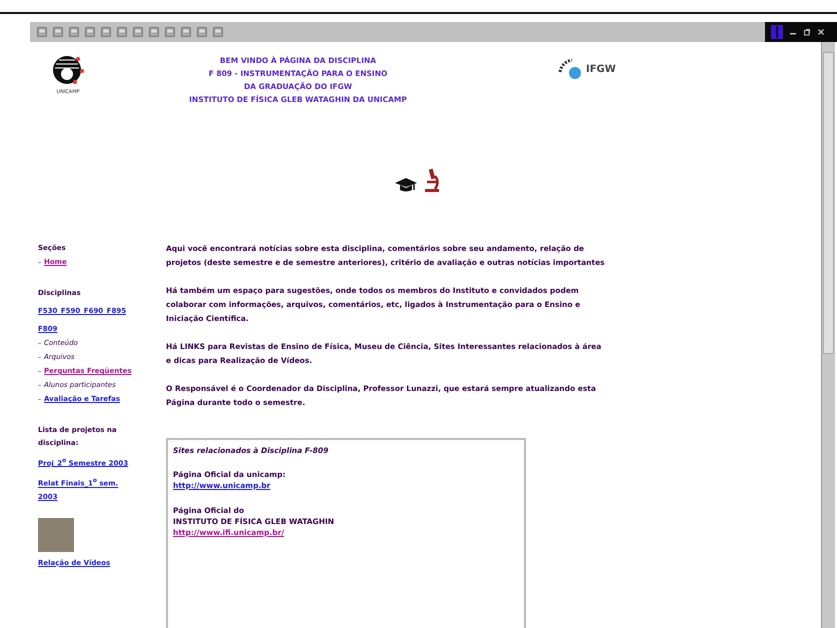 This screenshot has height=628, width=837. What do you see at coordinates (571, 69) in the screenshot?
I see `institute-logo-icon` at bounding box center [571, 69].